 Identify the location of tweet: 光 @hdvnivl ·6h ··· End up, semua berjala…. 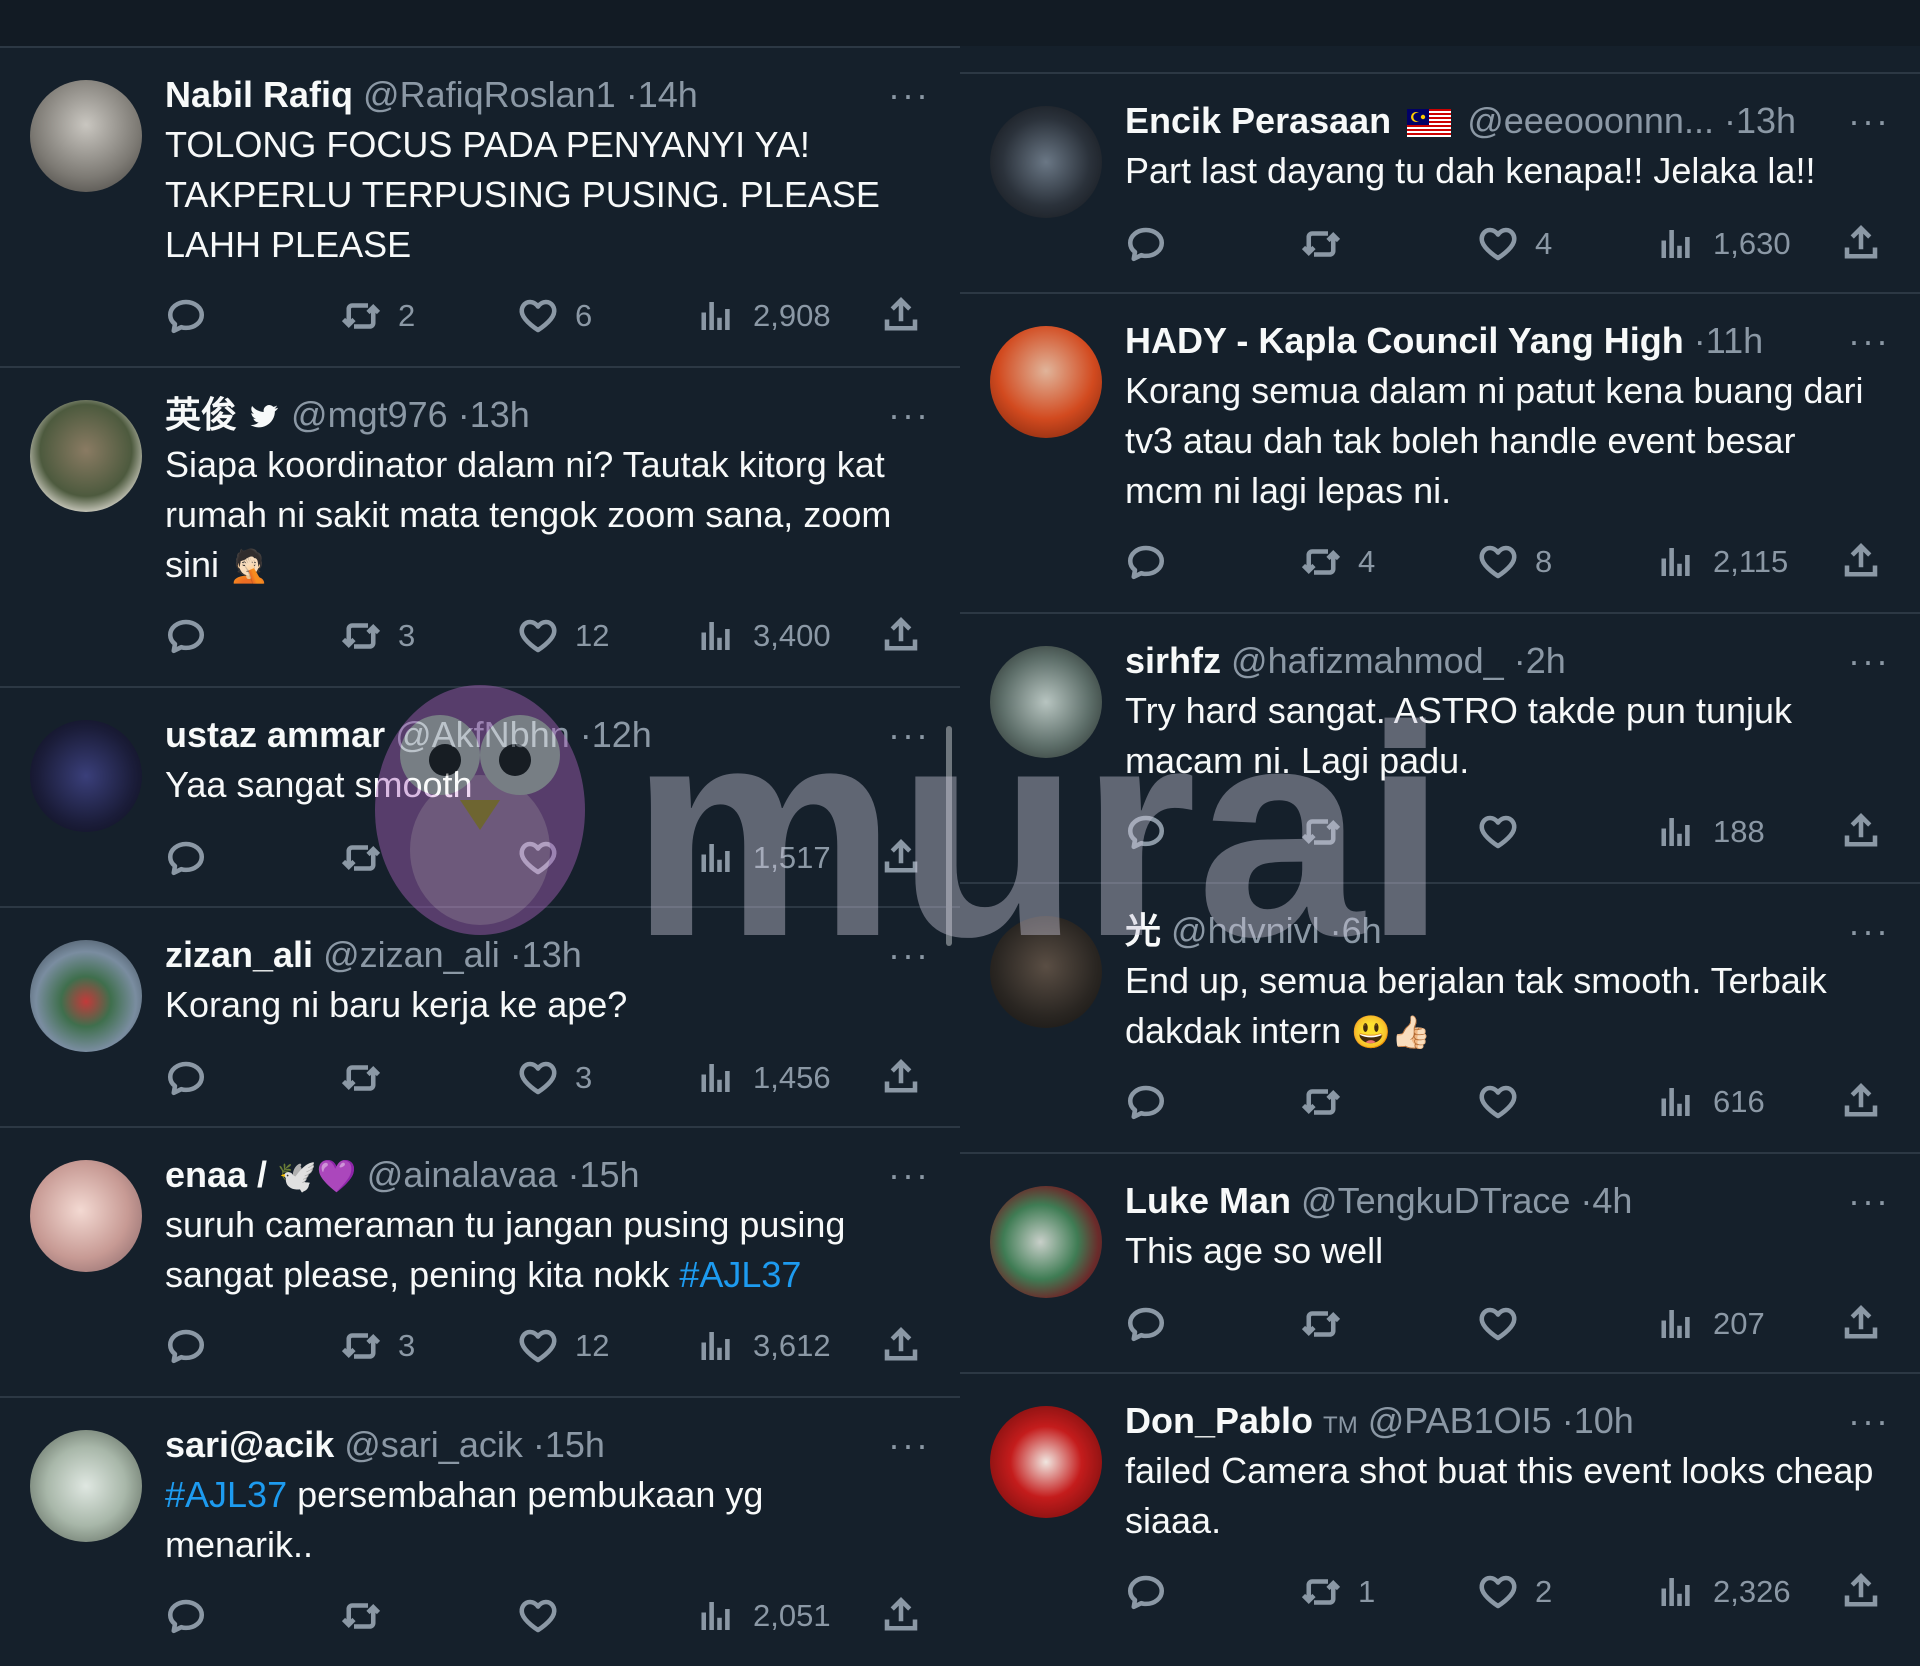
(1440, 1017).